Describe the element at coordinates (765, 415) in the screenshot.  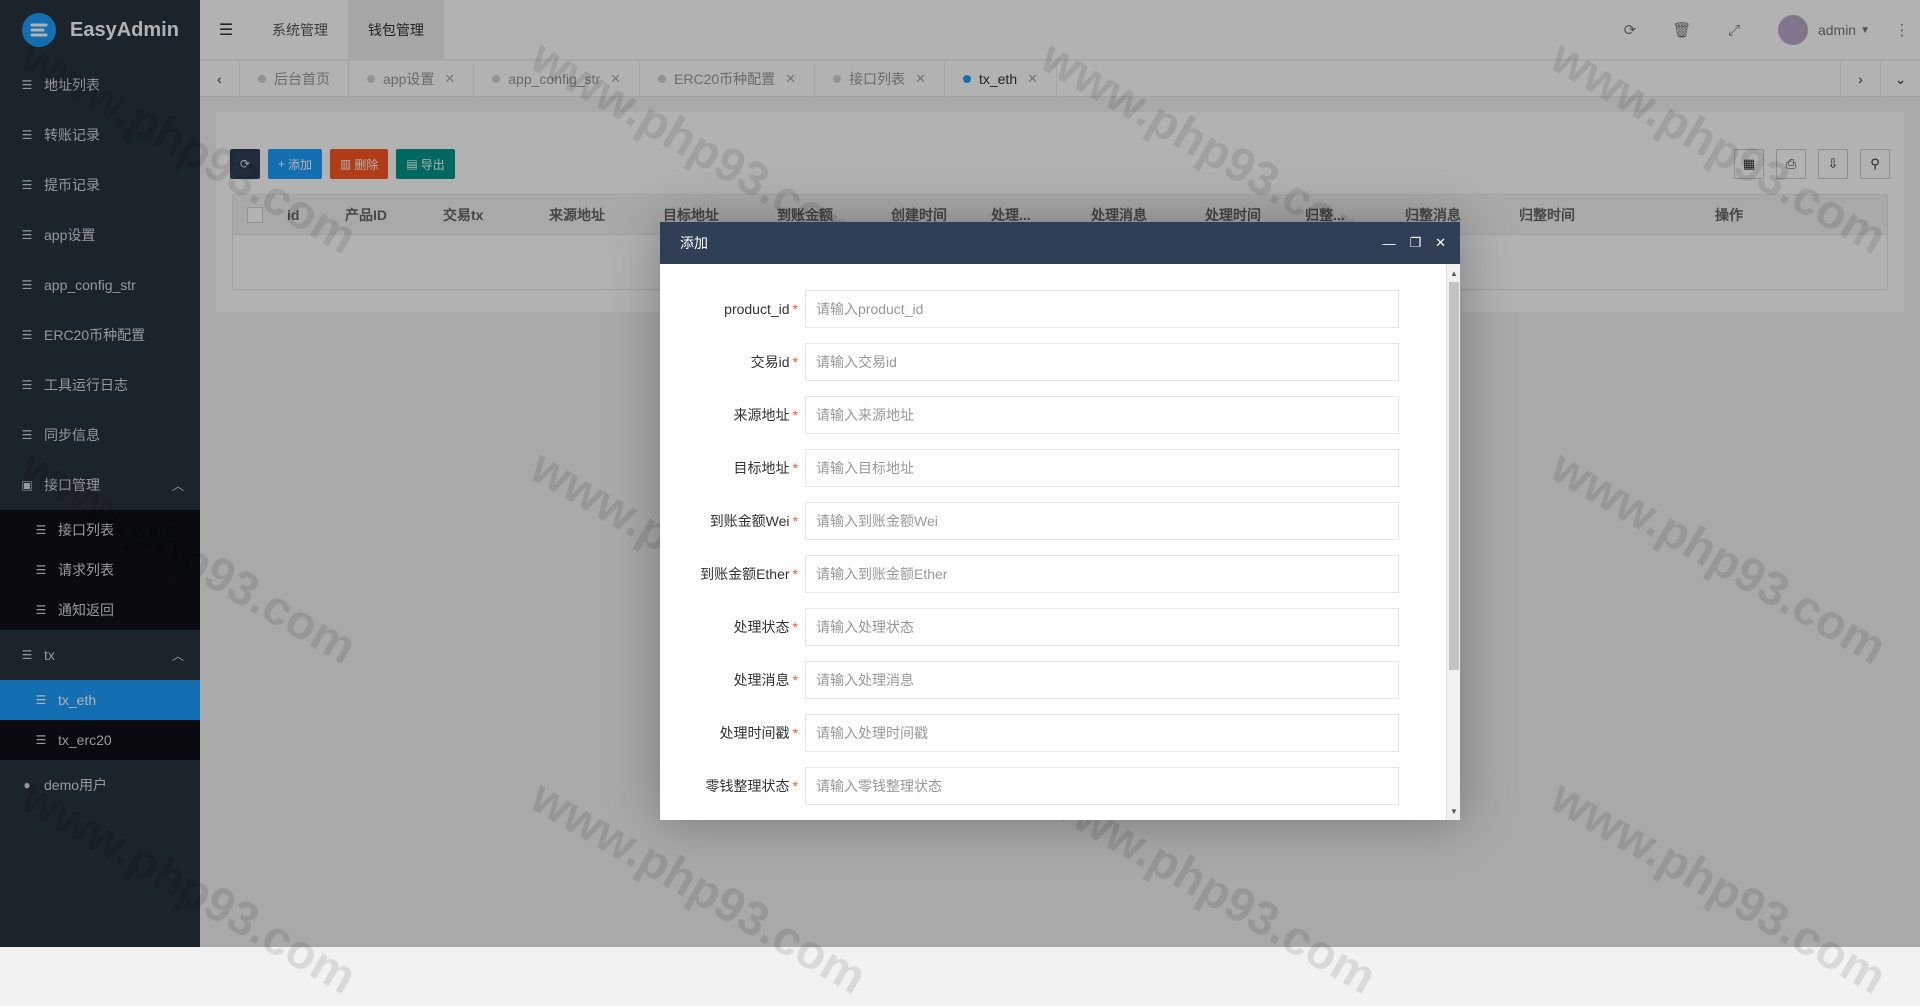
I see `field-label-from-address: 来源地址 *` at that location.